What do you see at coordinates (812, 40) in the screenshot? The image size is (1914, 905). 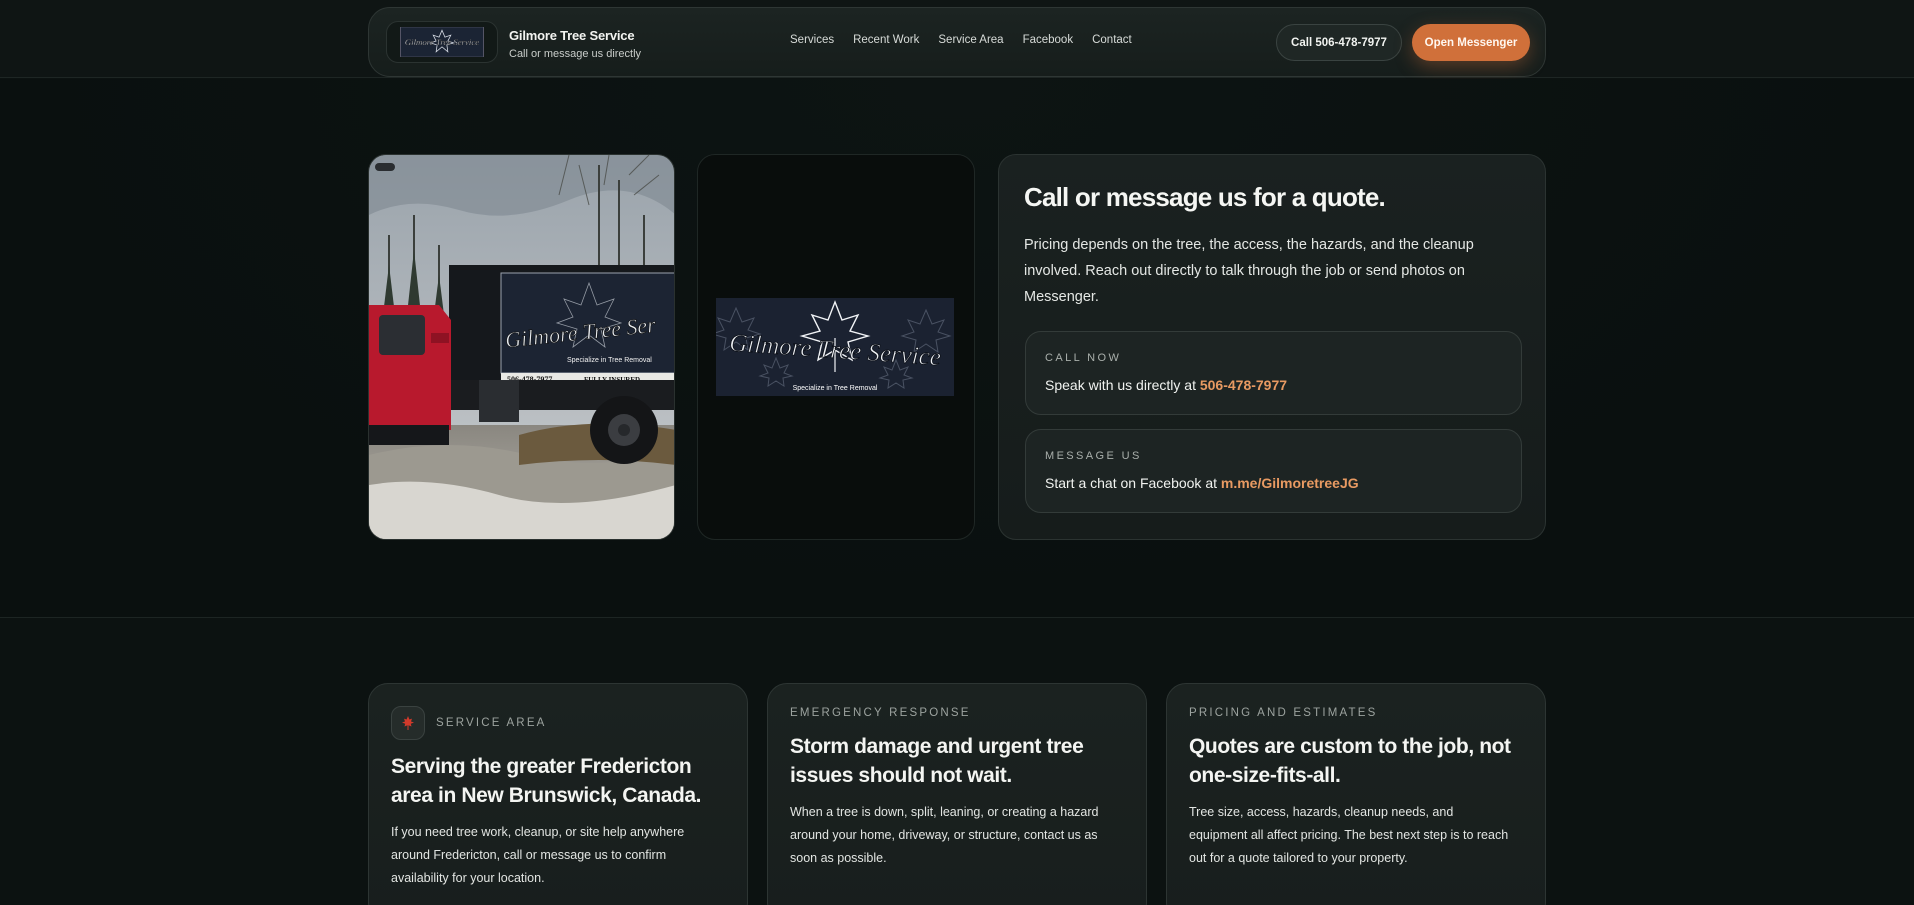 I see `nav-link-services: Services` at bounding box center [812, 40].